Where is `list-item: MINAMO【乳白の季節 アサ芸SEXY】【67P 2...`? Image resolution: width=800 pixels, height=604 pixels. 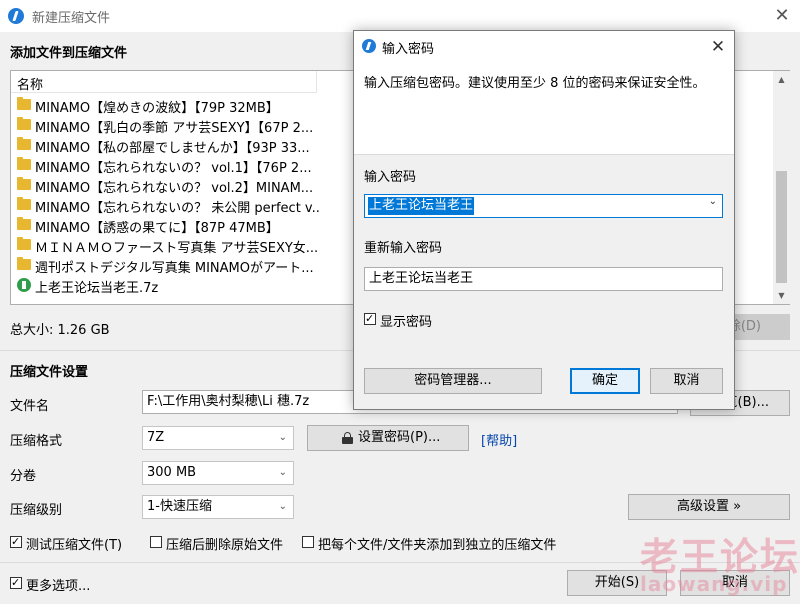 list-item: MINAMO【乳白の季節 アサ芸SEXY】【67P 2... is located at coordinates (167, 125).